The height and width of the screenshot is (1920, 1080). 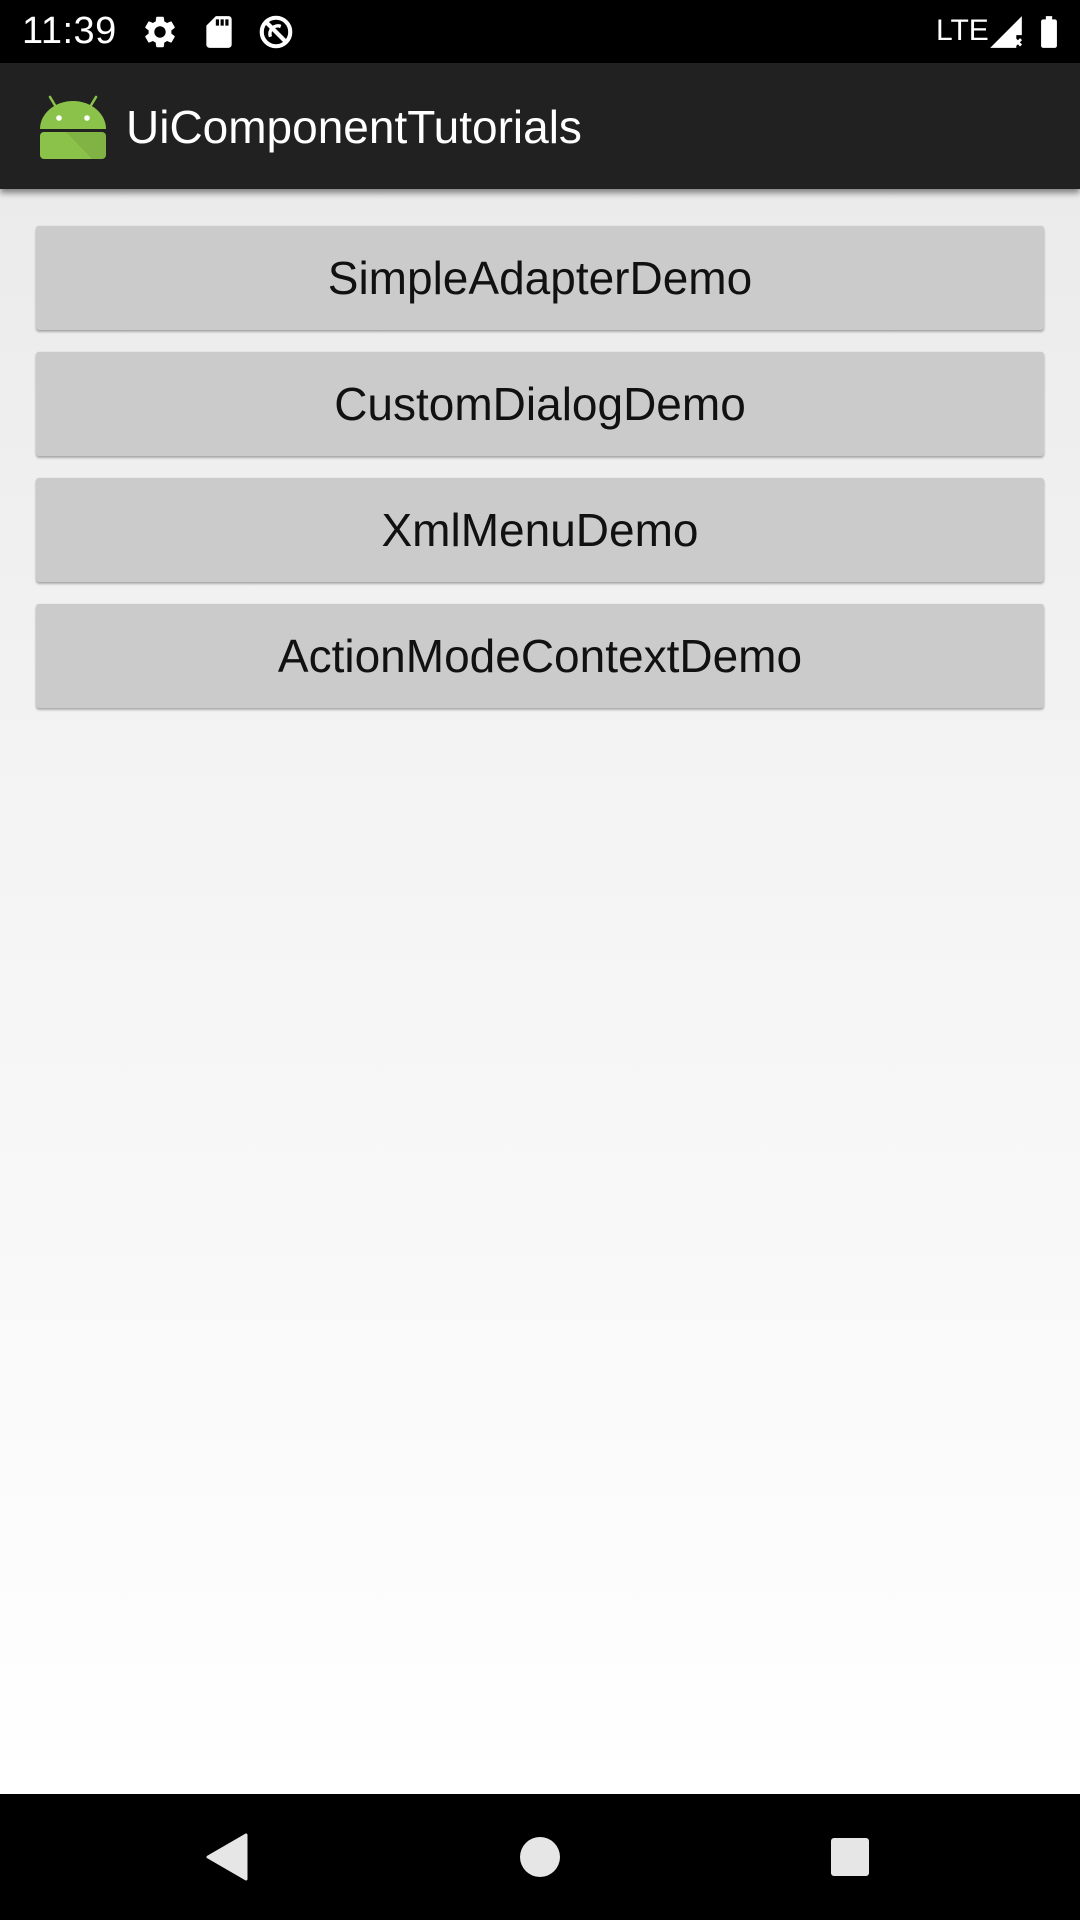 What do you see at coordinates (226, 1857) in the screenshot?
I see `back-icon` at bounding box center [226, 1857].